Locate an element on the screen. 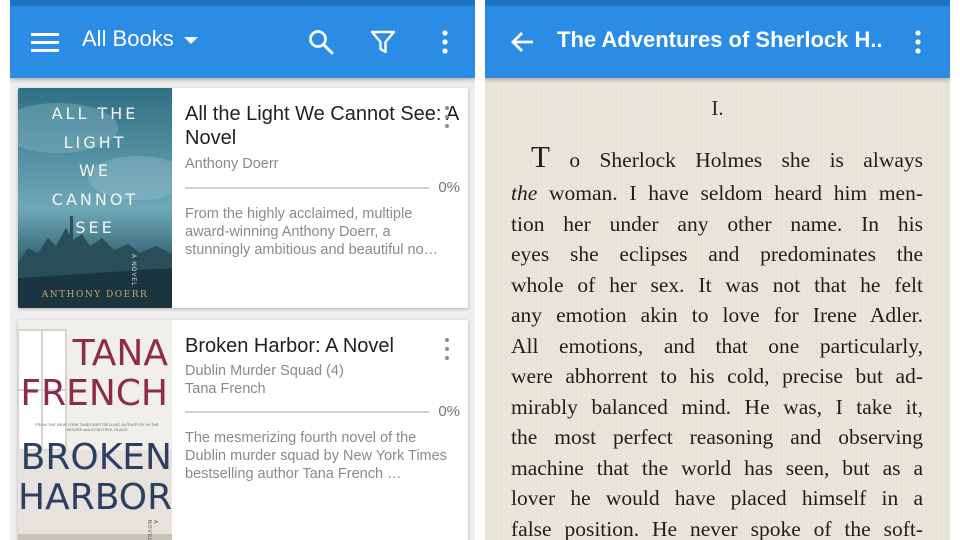 This screenshot has width=960, height=540. text-line-content: o Sherlock Holmes she is always is located at coordinates (746, 160).